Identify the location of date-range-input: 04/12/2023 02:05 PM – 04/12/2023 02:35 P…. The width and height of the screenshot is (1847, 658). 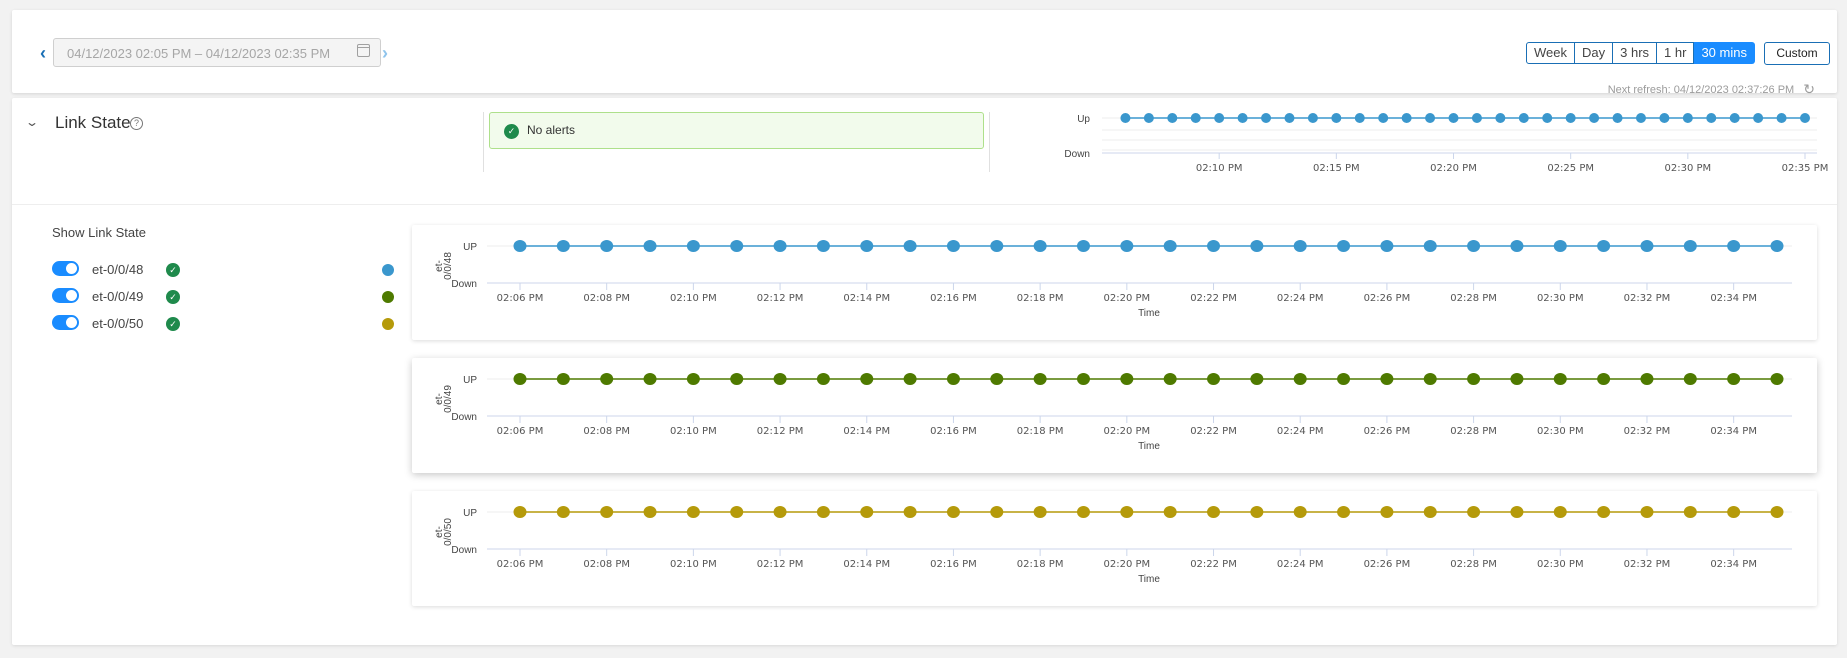
(217, 52).